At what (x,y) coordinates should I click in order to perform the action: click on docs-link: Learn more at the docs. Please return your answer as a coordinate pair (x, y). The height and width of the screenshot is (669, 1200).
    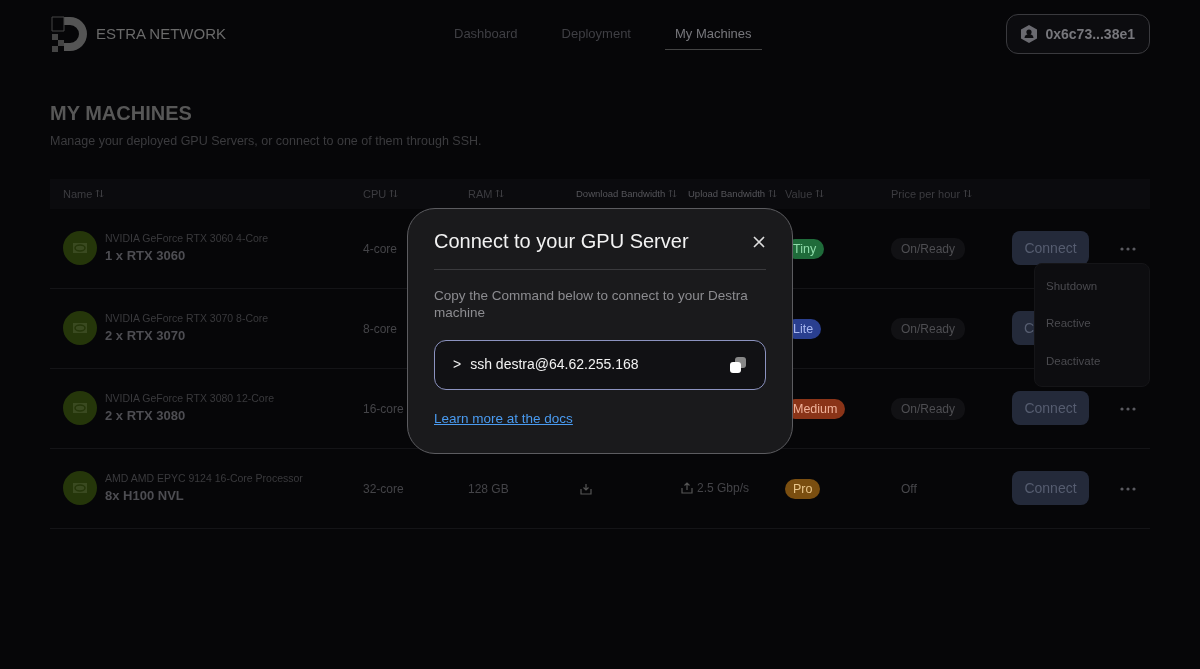
    Looking at the image, I should click on (503, 418).